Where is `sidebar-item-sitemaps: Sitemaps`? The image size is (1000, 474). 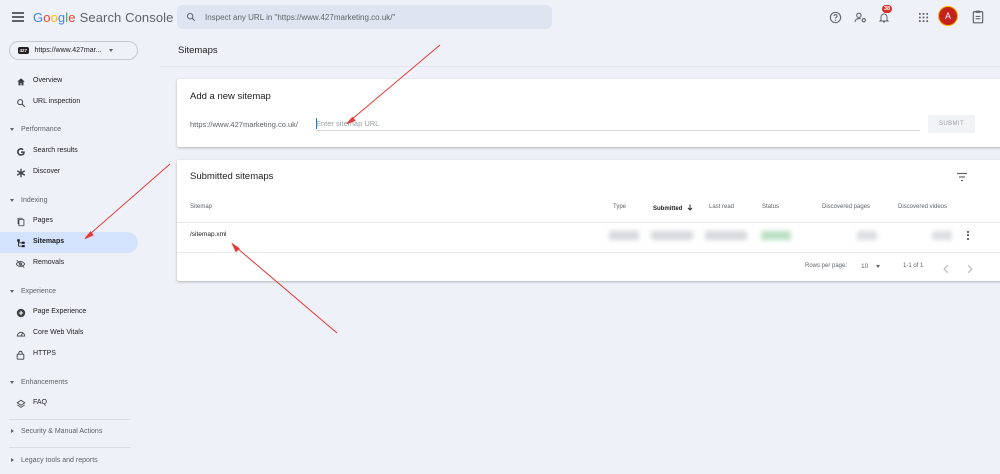 sidebar-item-sitemaps: Sitemaps is located at coordinates (69, 242).